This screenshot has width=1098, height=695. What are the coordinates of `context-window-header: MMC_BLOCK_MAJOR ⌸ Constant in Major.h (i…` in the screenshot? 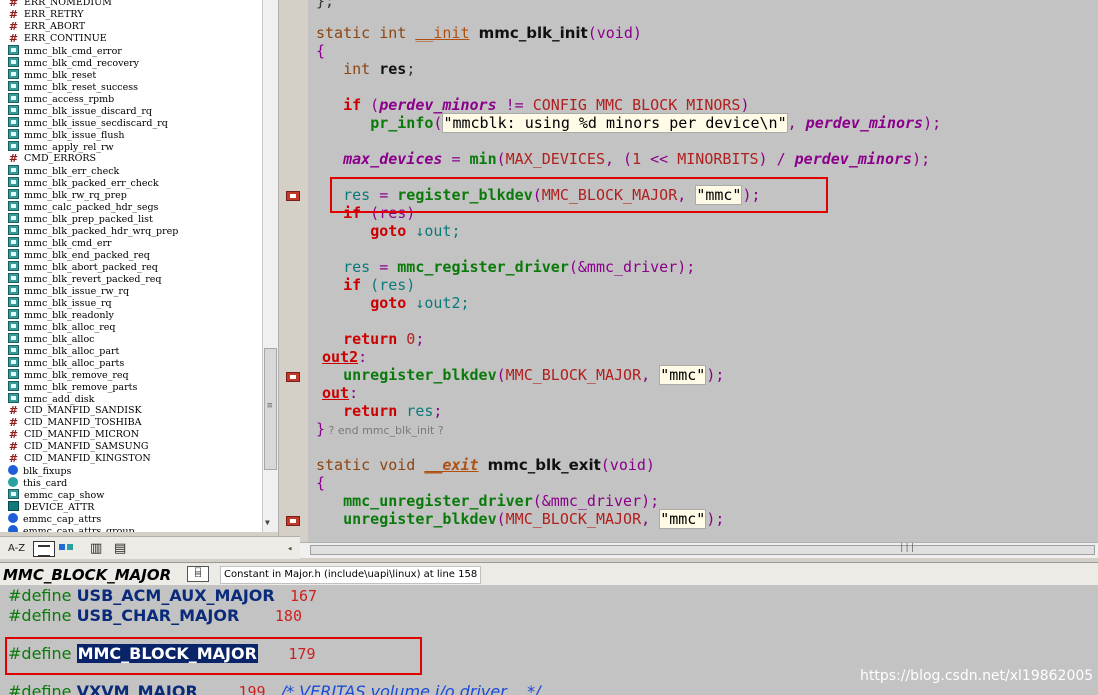 It's located at (549, 574).